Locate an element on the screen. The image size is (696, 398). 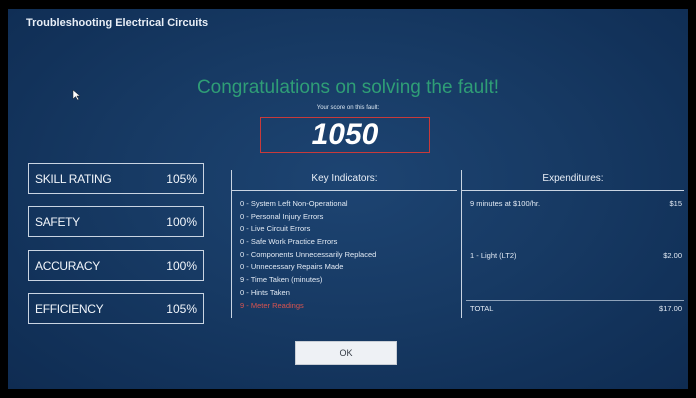
total-divider is located at coordinates (575, 300).